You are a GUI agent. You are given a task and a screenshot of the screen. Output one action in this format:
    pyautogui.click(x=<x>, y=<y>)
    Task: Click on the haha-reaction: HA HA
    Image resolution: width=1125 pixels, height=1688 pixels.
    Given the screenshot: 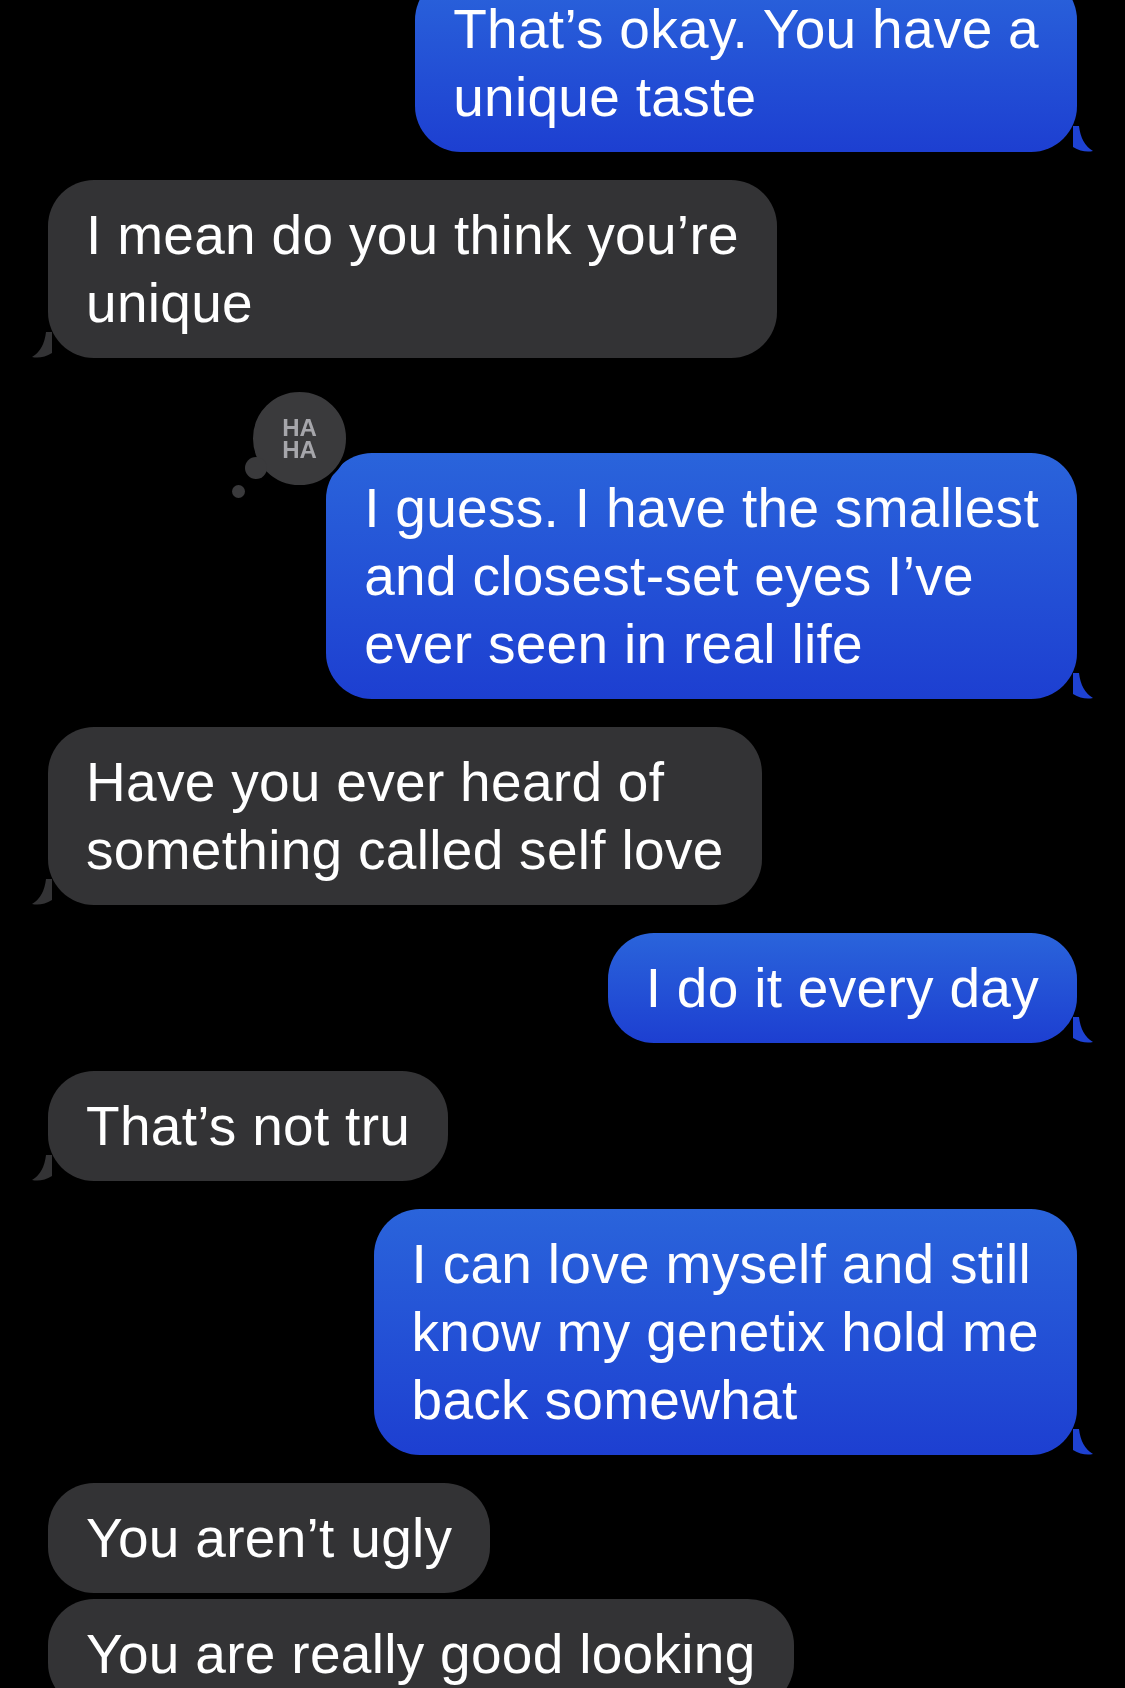 What is the action you would take?
    pyautogui.click(x=299, y=438)
    